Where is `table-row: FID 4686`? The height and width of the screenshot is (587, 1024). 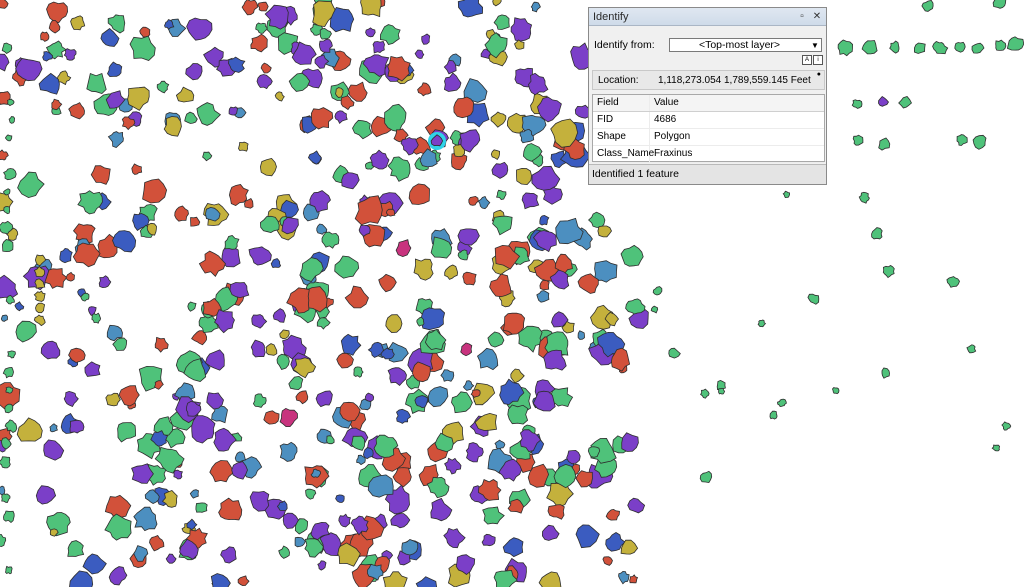 table-row: FID 4686 is located at coordinates (708, 120).